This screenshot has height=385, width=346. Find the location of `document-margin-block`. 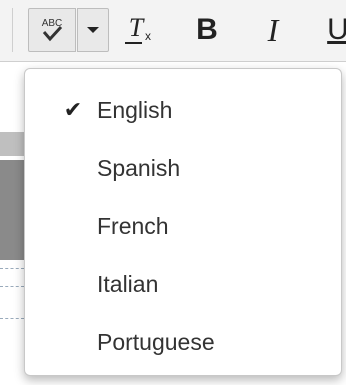

document-margin-block is located at coordinates (12, 144).